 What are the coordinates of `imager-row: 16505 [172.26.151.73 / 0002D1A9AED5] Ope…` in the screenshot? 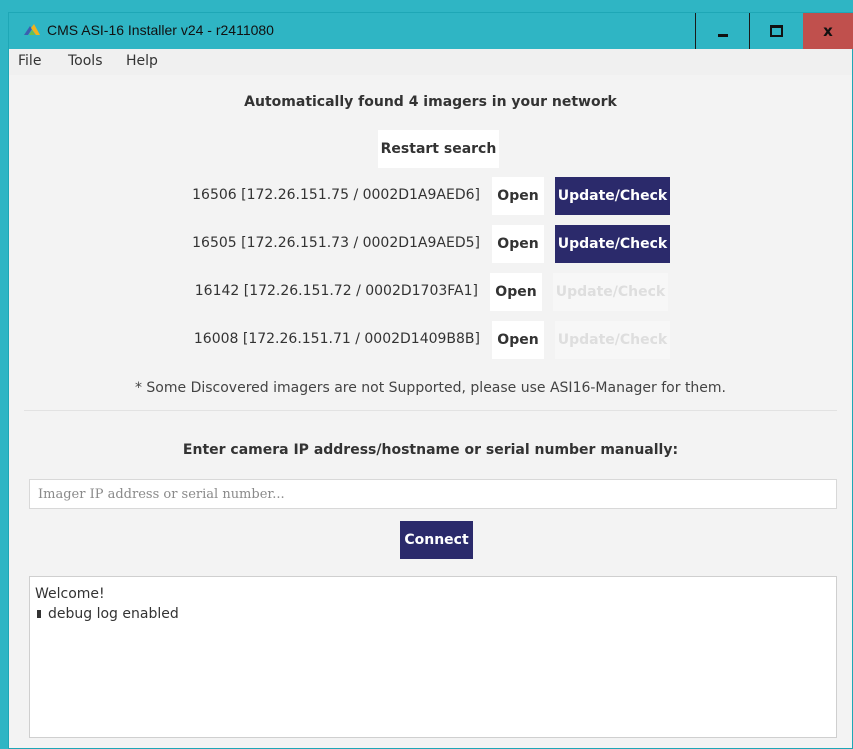 It's located at (430, 244).